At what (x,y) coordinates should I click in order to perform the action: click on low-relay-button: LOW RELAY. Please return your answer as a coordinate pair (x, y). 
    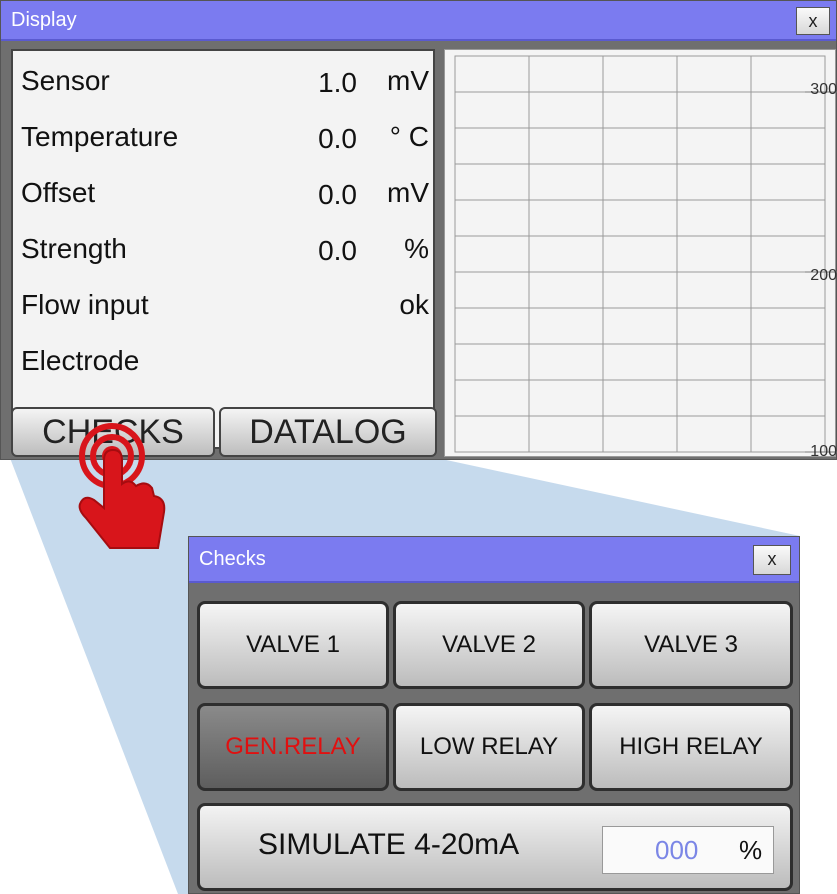
    Looking at the image, I should click on (489, 747).